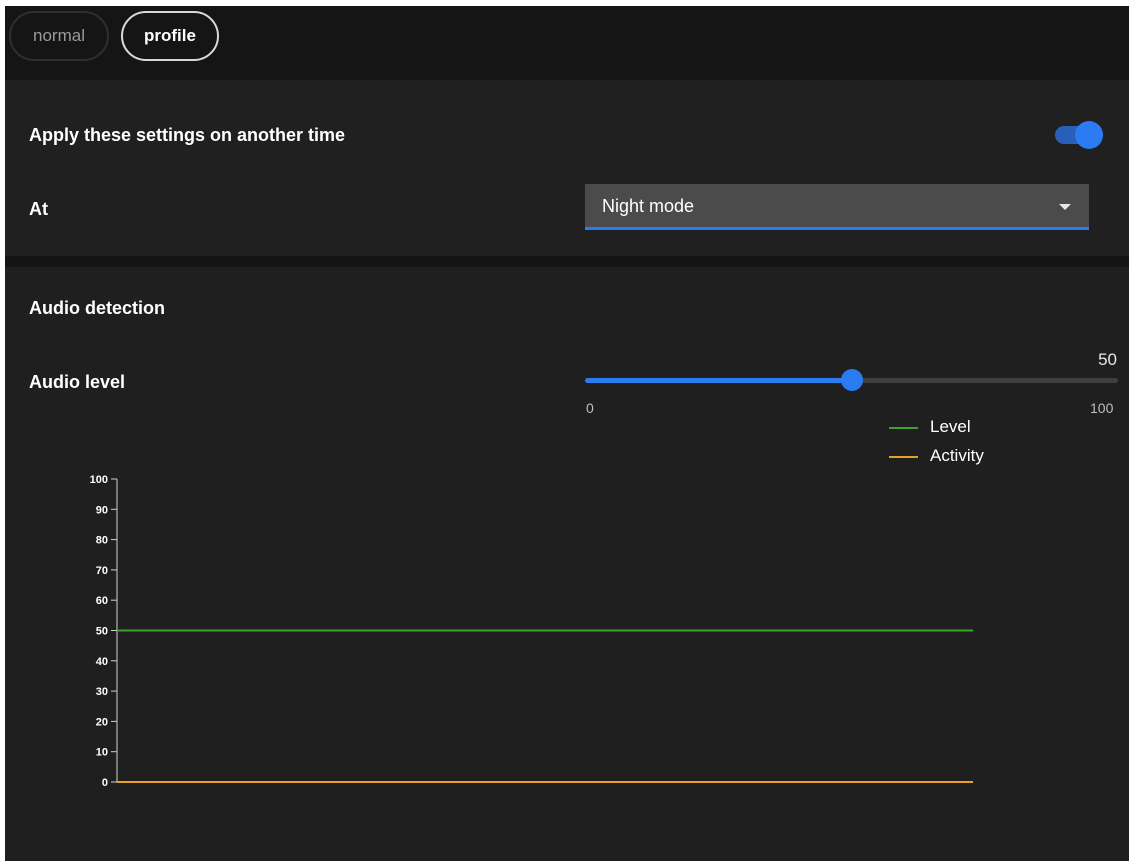 The width and height of the screenshot is (1132, 861). What do you see at coordinates (102, 662) in the screenshot?
I see `y-tick-label: 40` at bounding box center [102, 662].